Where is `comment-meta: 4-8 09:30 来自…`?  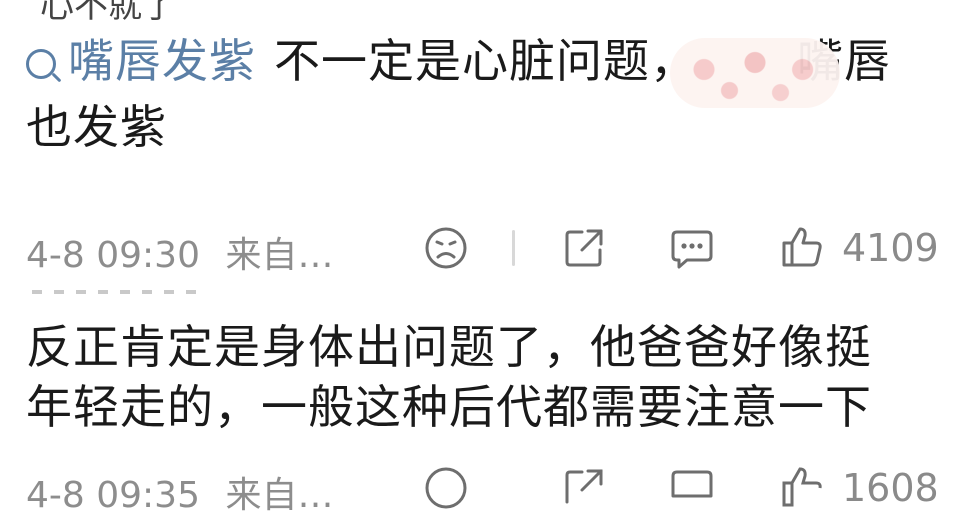 comment-meta: 4-8 09:30 来自… is located at coordinates (179, 252).